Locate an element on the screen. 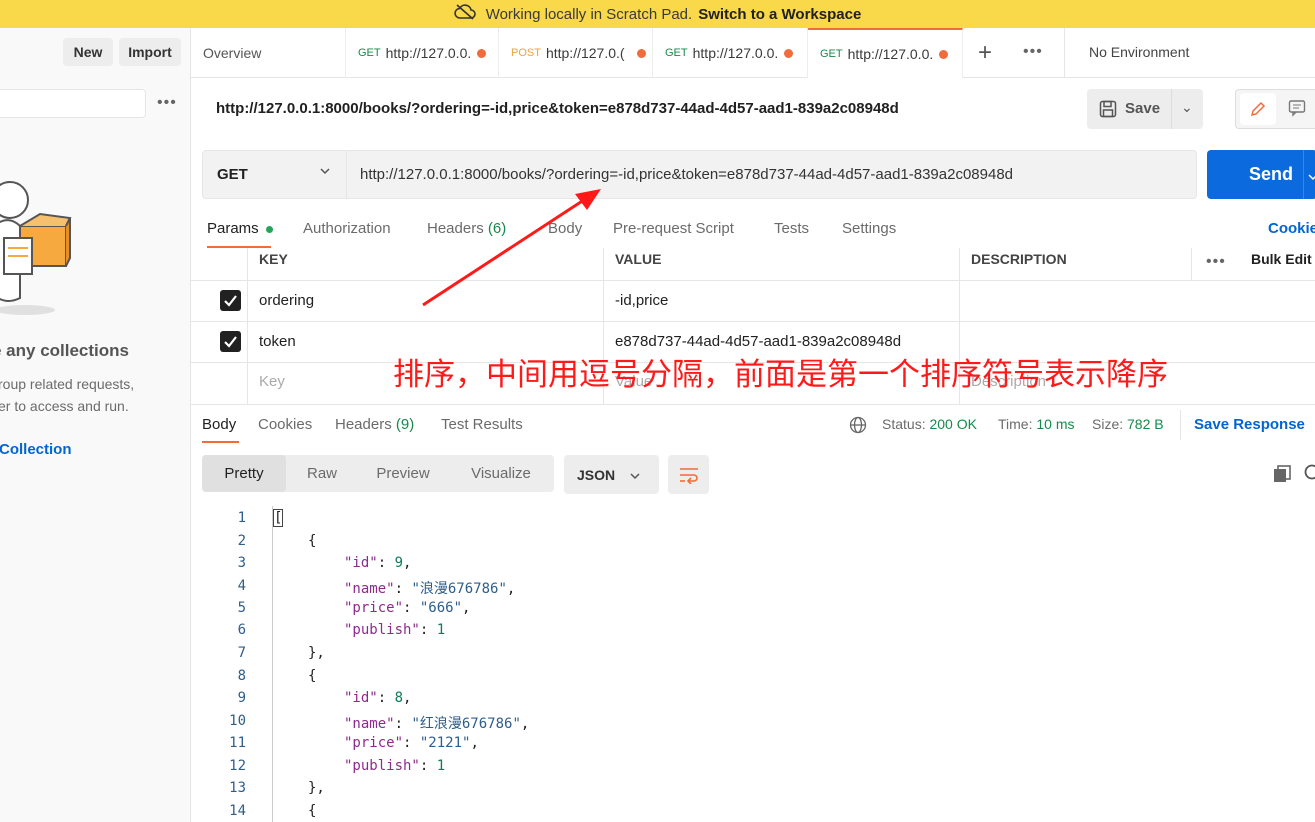 This screenshot has height=822, width=1315. method-label: GET is located at coordinates (232, 174).